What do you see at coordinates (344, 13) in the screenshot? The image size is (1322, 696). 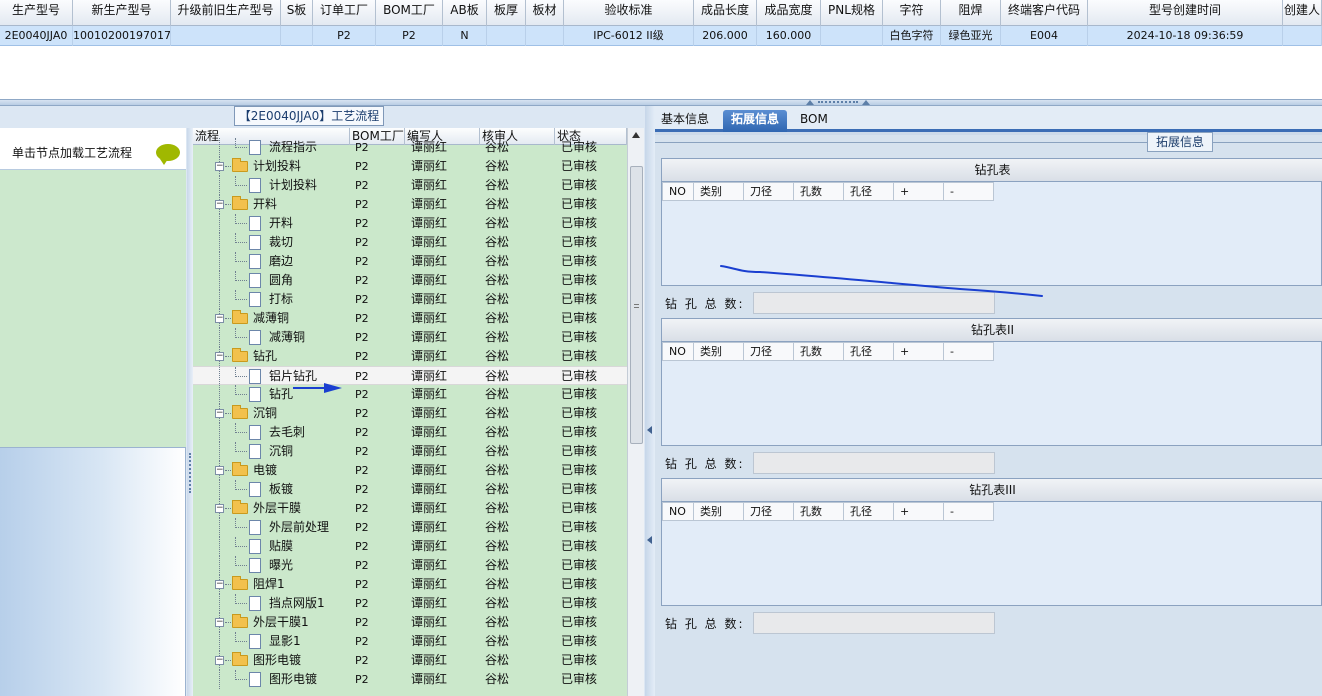 I see `column-header: 订单工厂` at bounding box center [344, 13].